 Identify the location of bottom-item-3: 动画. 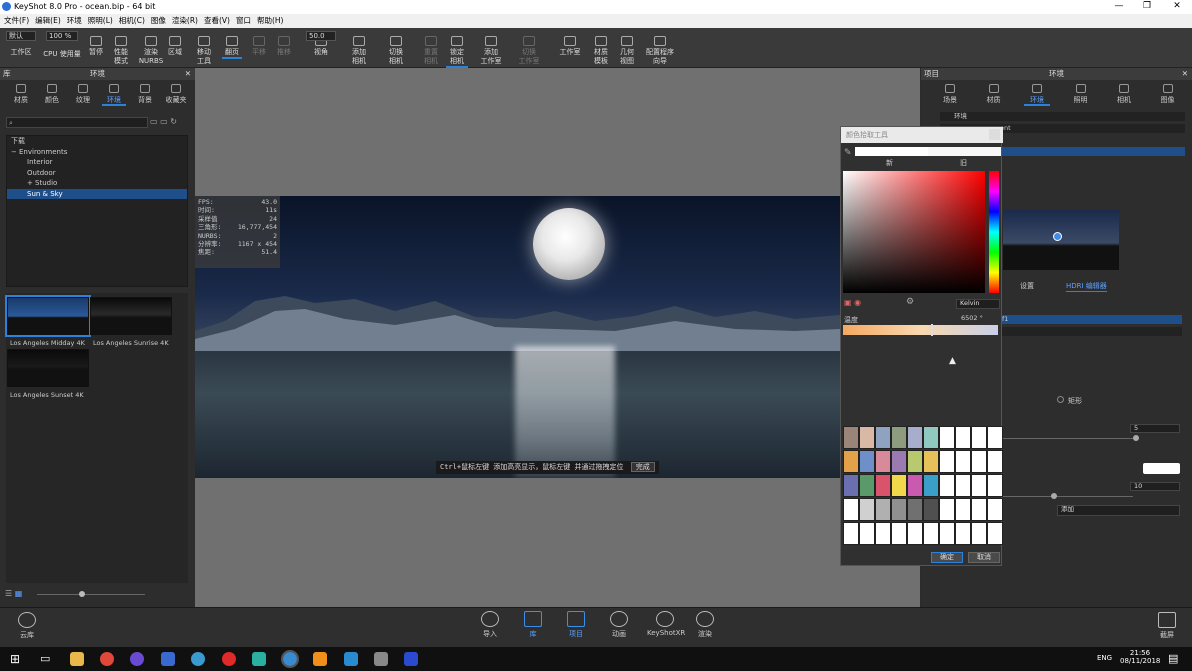
(619, 625).